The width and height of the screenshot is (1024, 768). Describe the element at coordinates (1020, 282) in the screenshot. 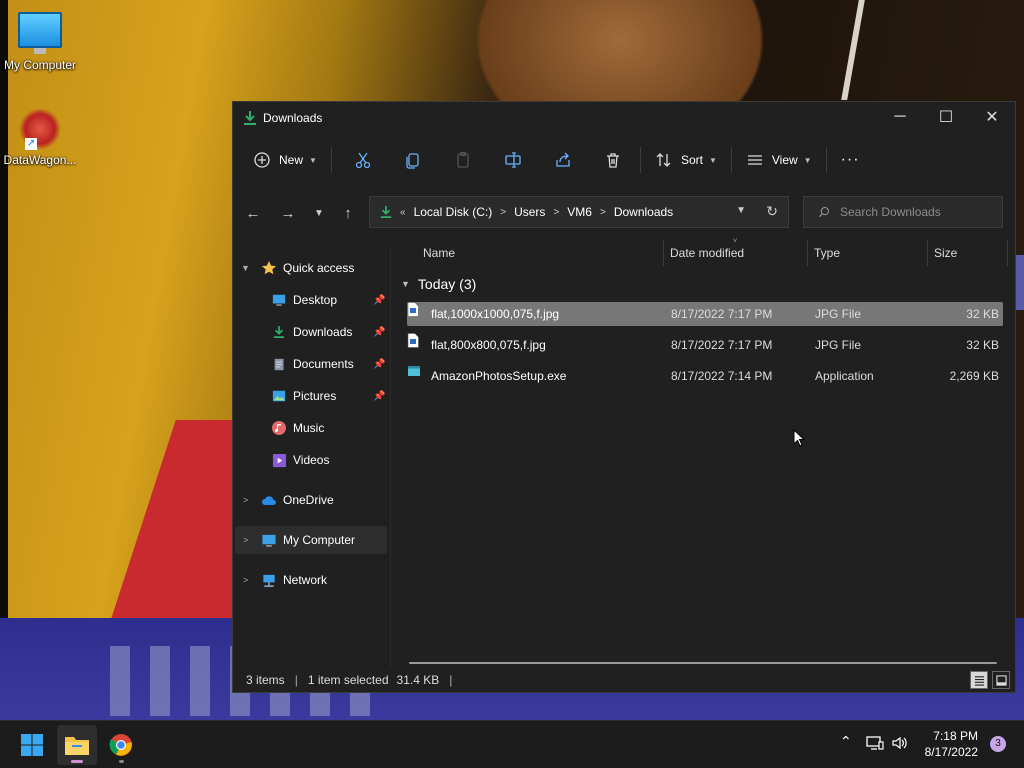

I see `wallpaper-shape` at that location.